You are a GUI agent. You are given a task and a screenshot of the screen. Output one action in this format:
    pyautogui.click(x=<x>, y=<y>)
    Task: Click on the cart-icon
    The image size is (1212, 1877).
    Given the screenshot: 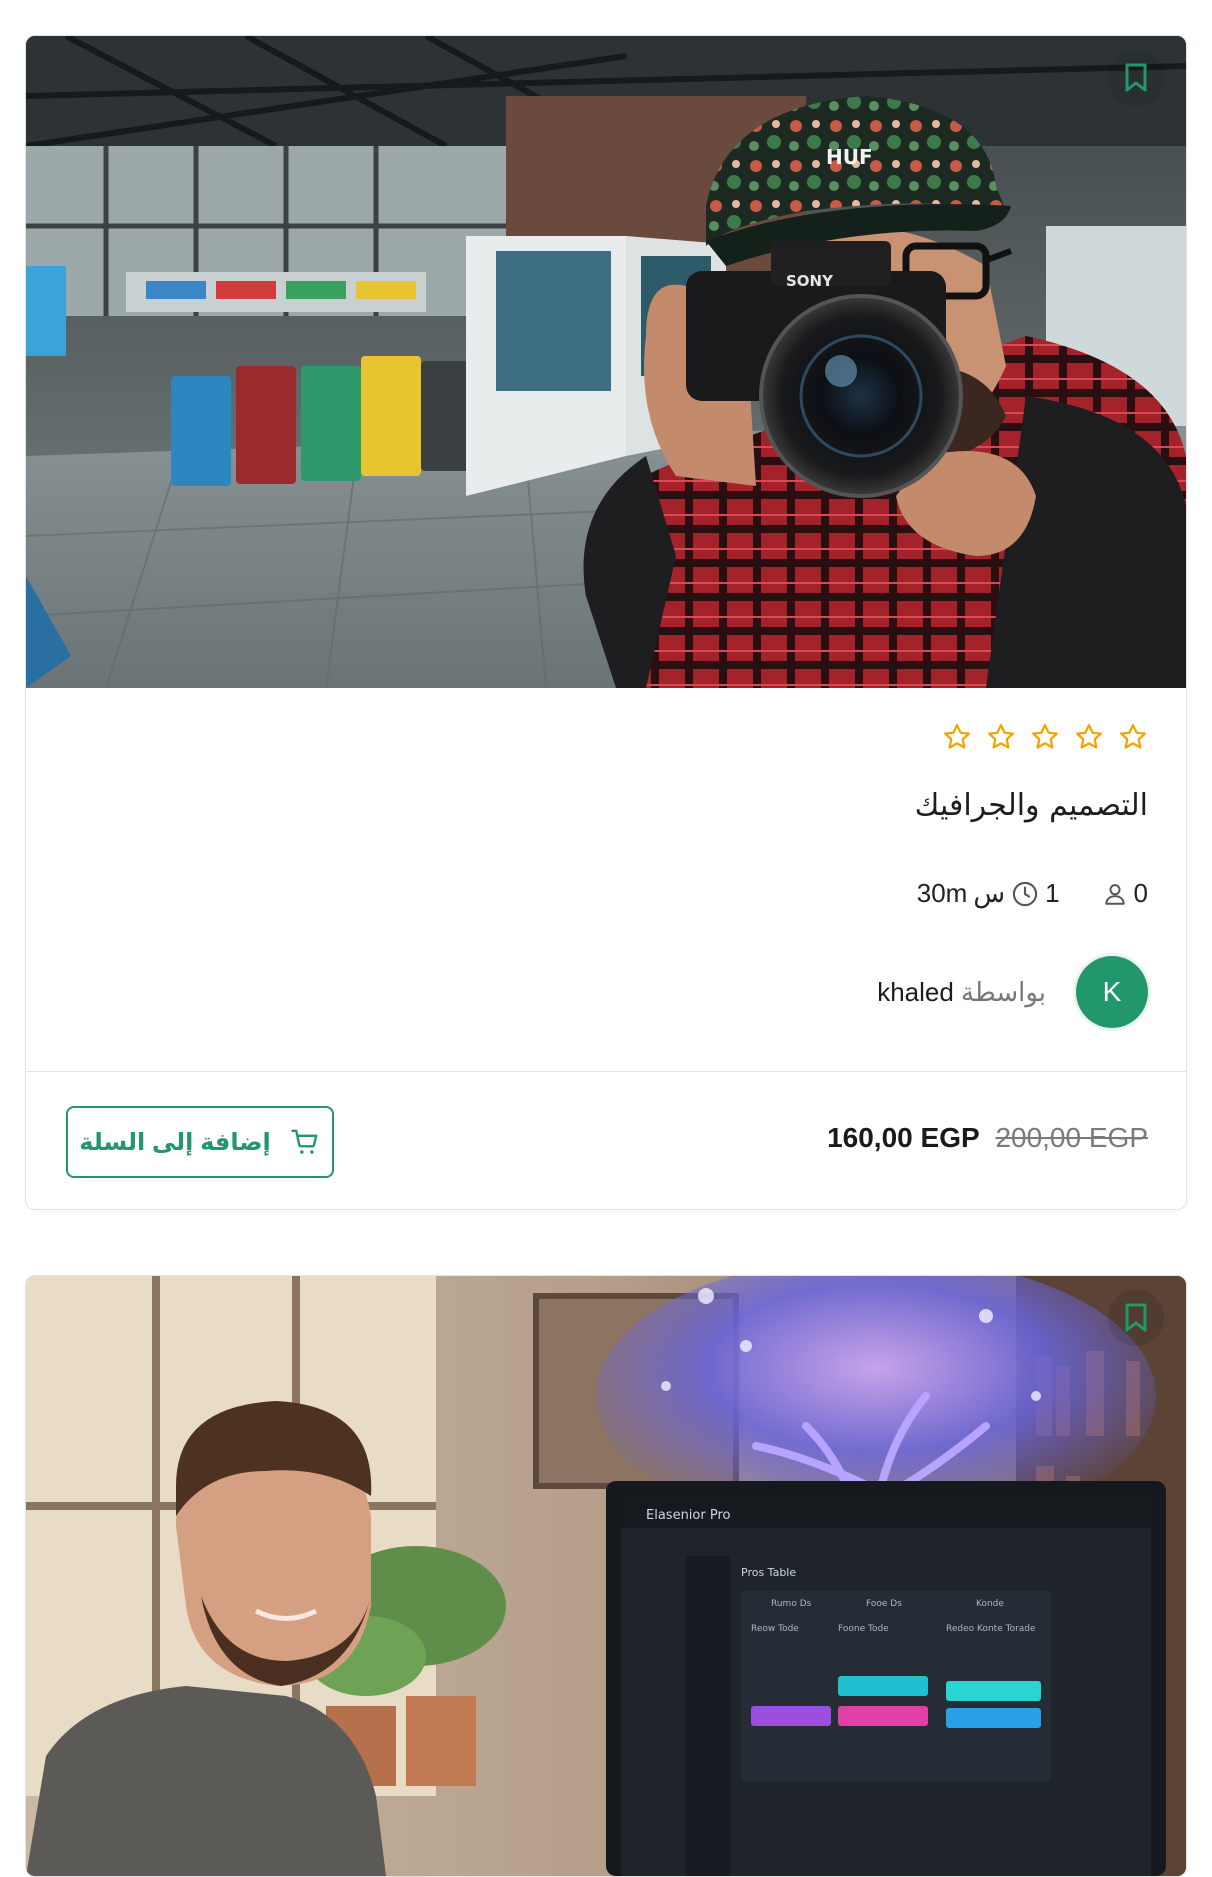 What is the action you would take?
    pyautogui.click(x=304, y=1141)
    